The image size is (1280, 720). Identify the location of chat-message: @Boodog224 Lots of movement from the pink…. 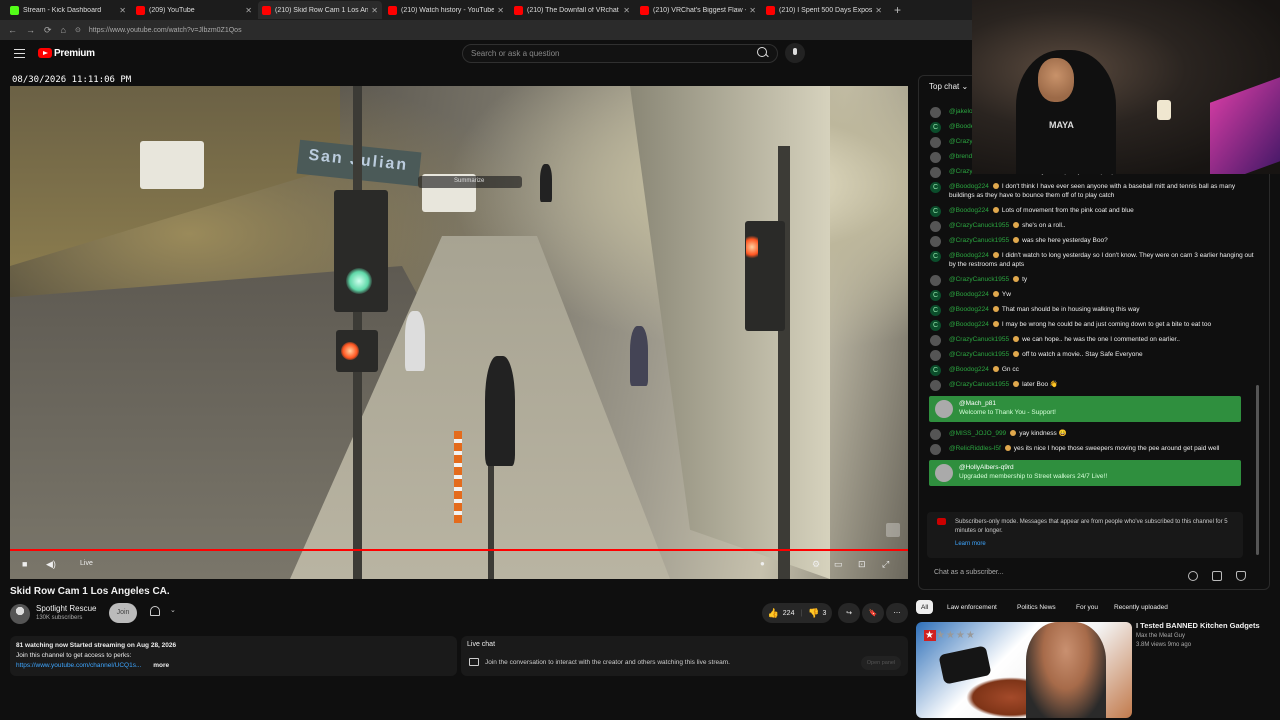
(1094, 210).